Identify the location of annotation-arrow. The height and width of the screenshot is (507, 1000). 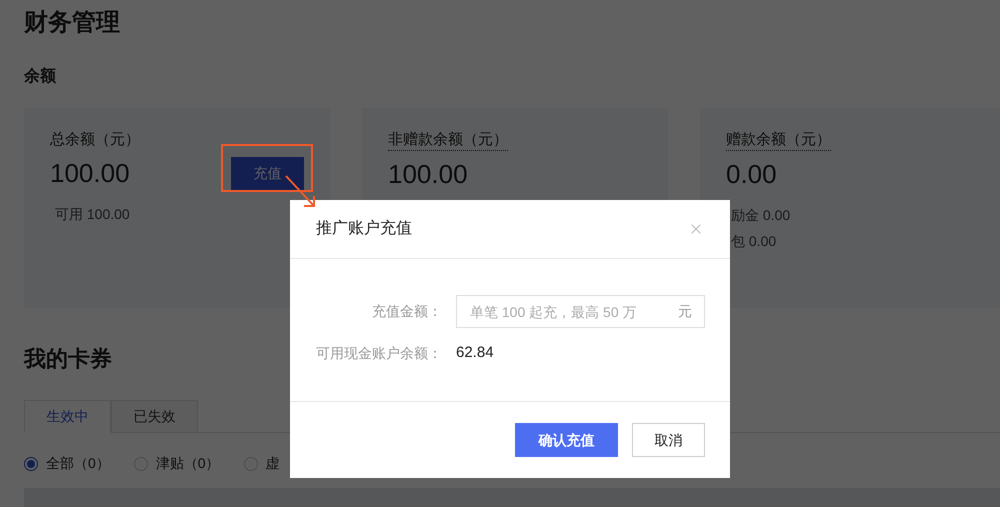
(301, 192).